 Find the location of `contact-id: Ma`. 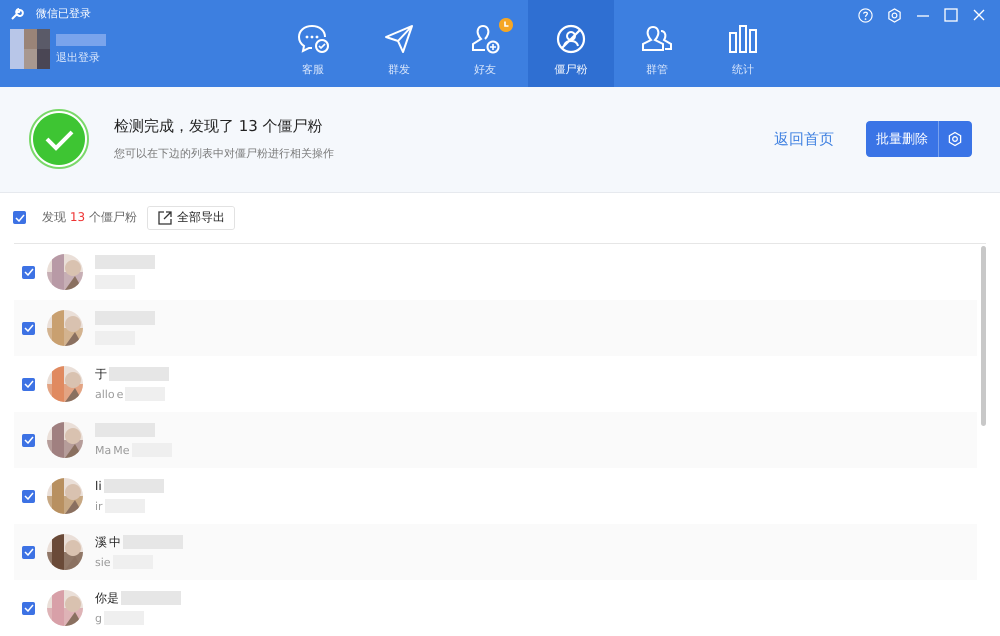

contact-id: Ma is located at coordinates (103, 450).